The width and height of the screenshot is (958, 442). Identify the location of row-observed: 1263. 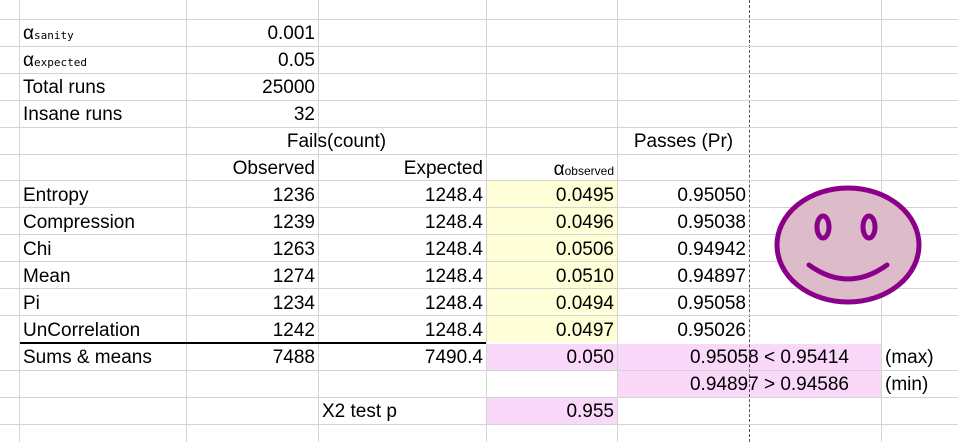
(252, 249).